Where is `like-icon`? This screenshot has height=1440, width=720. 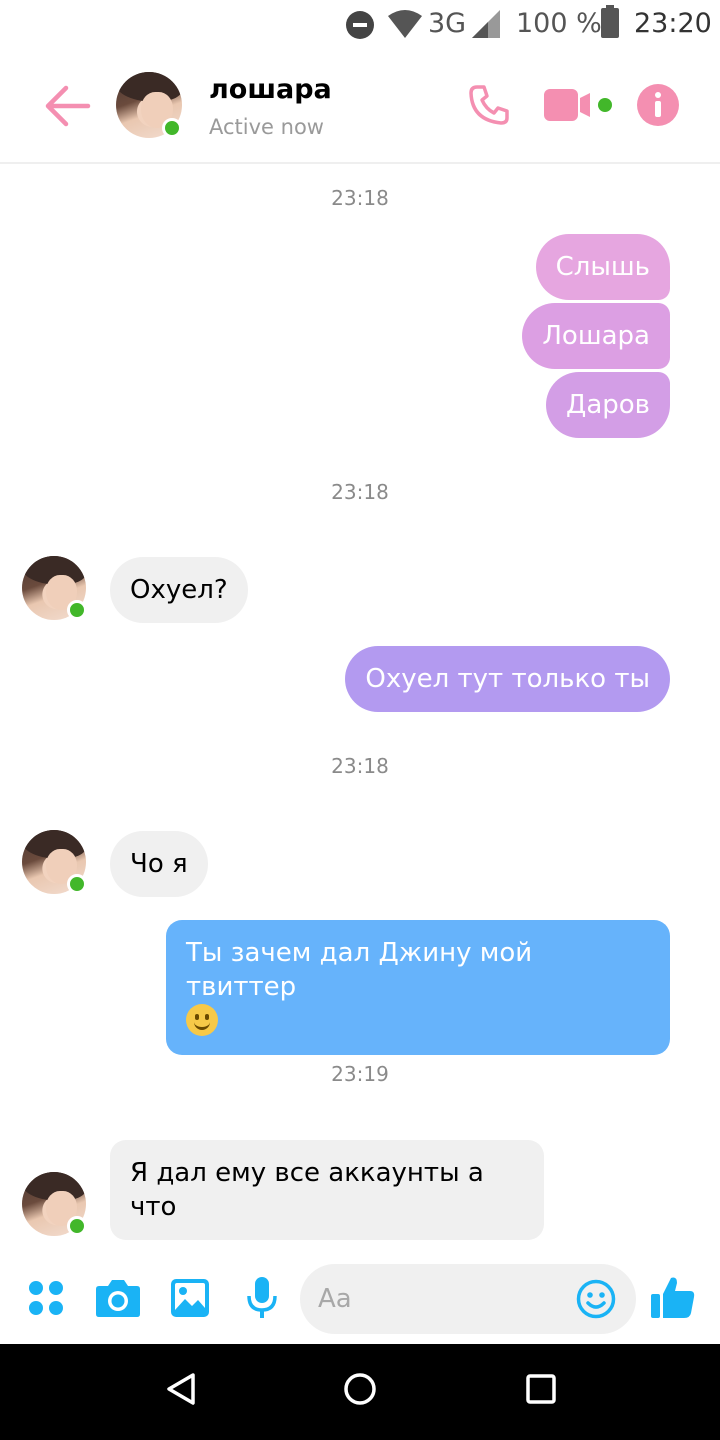 like-icon is located at coordinates (673, 1297).